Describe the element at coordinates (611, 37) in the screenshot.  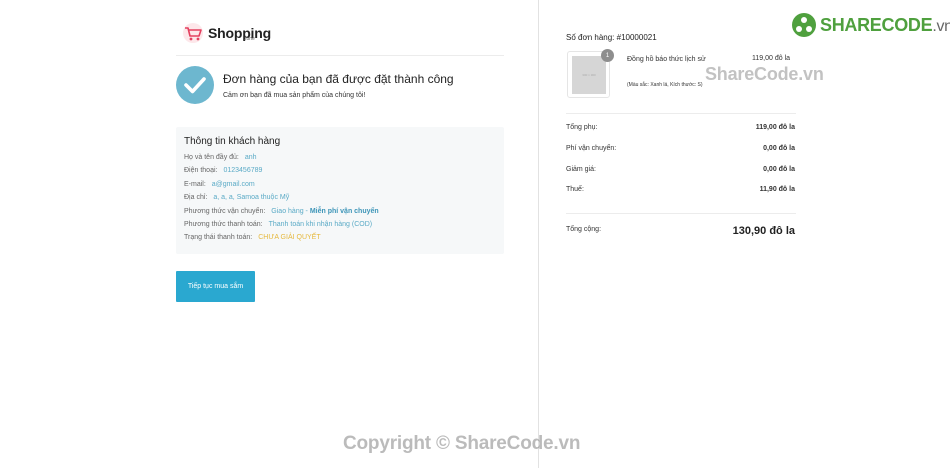
I see `order-number: Số đơn hàng: #10000021` at that location.